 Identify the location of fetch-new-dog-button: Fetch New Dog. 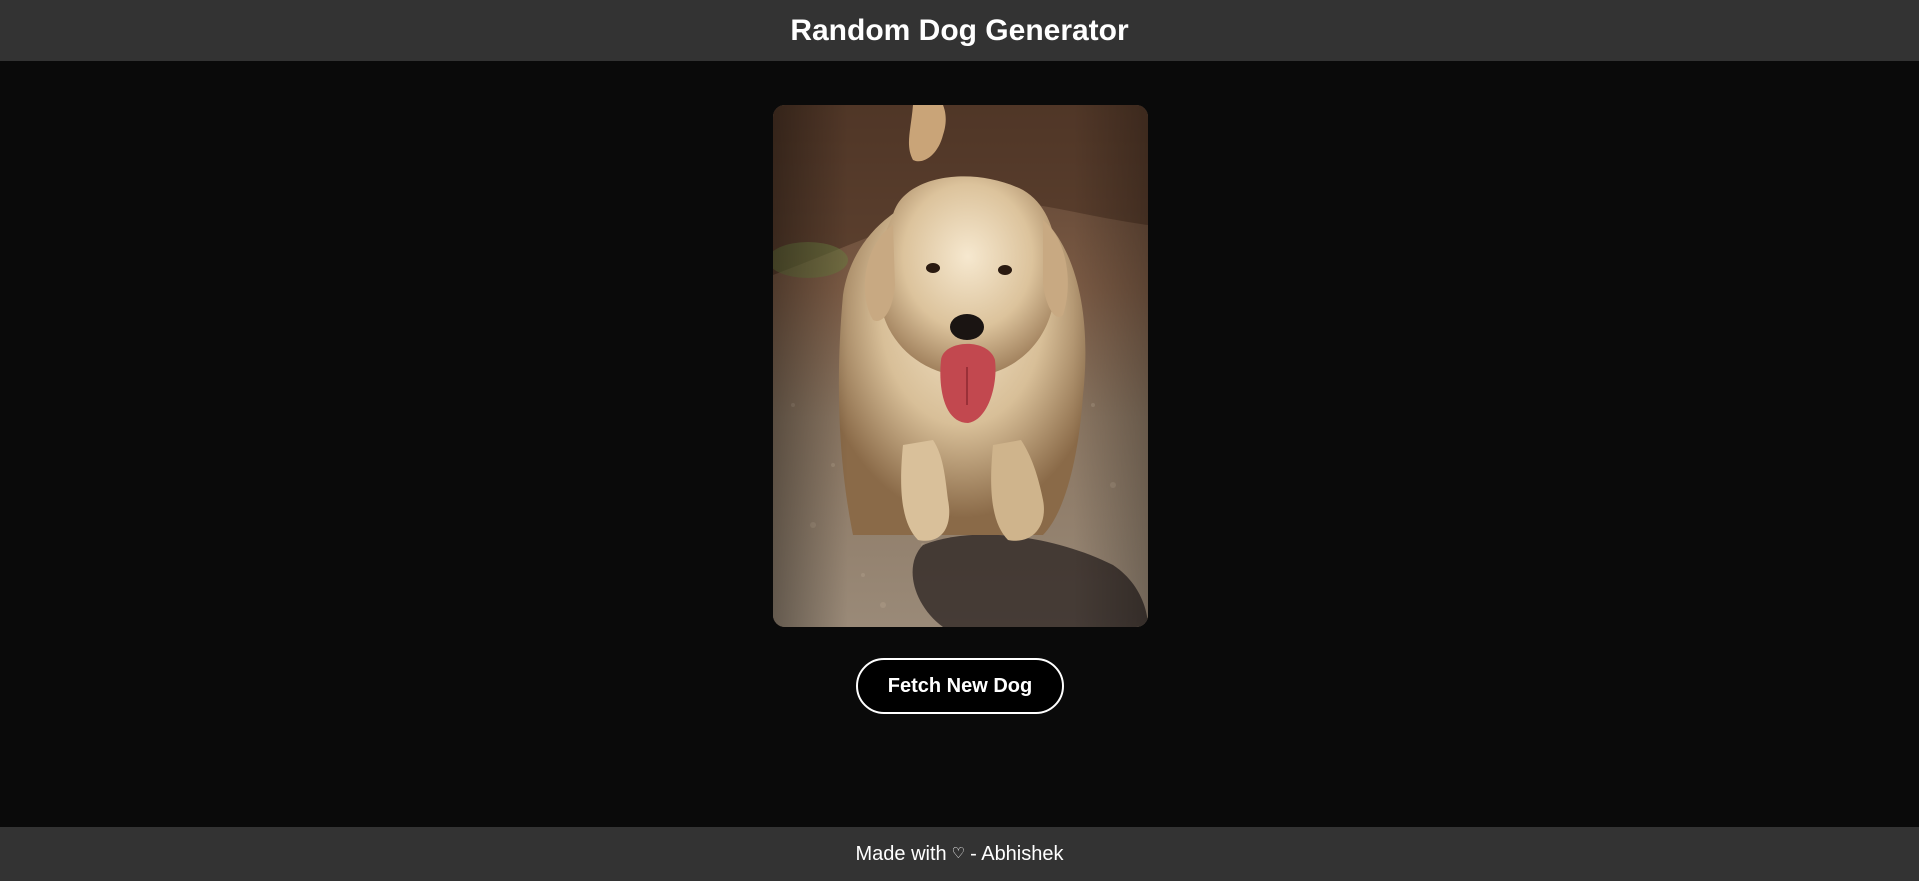
(960, 686).